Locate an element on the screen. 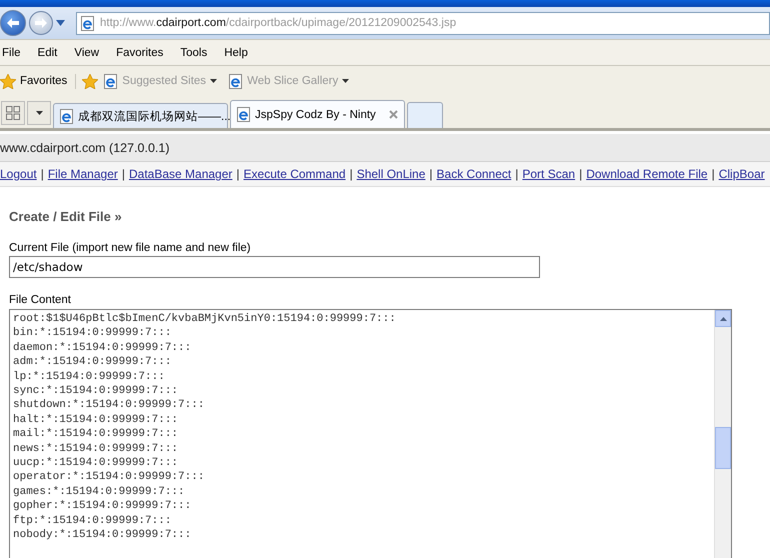  menu-item: Edit is located at coordinates (51, 52).